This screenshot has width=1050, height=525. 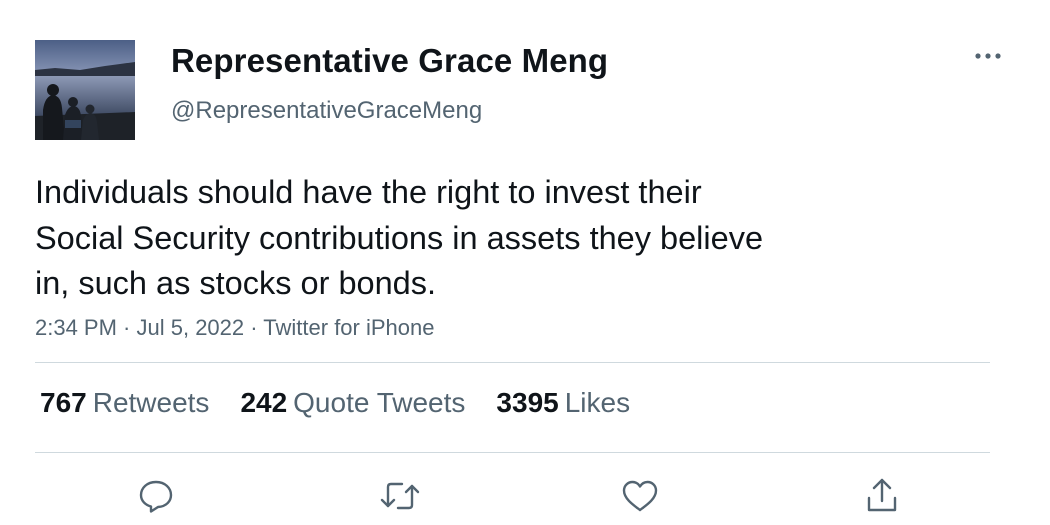 I want to click on likes-count: 3395, so click(x=527, y=402).